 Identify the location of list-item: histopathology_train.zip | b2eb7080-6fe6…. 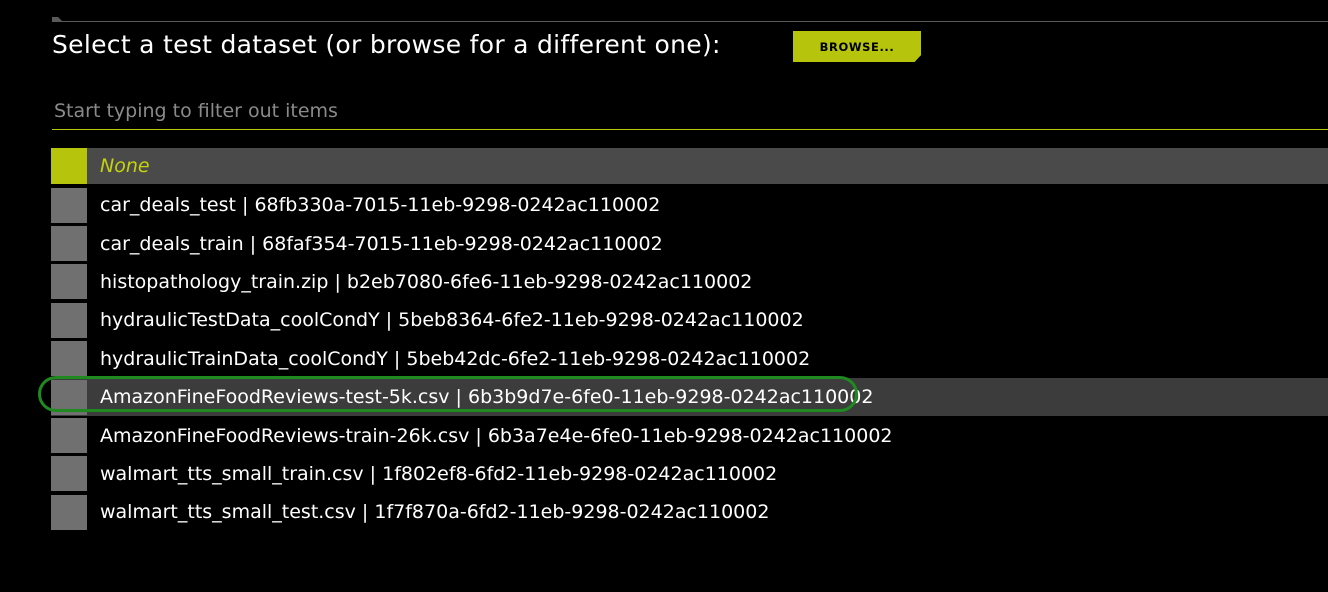
(689, 282).